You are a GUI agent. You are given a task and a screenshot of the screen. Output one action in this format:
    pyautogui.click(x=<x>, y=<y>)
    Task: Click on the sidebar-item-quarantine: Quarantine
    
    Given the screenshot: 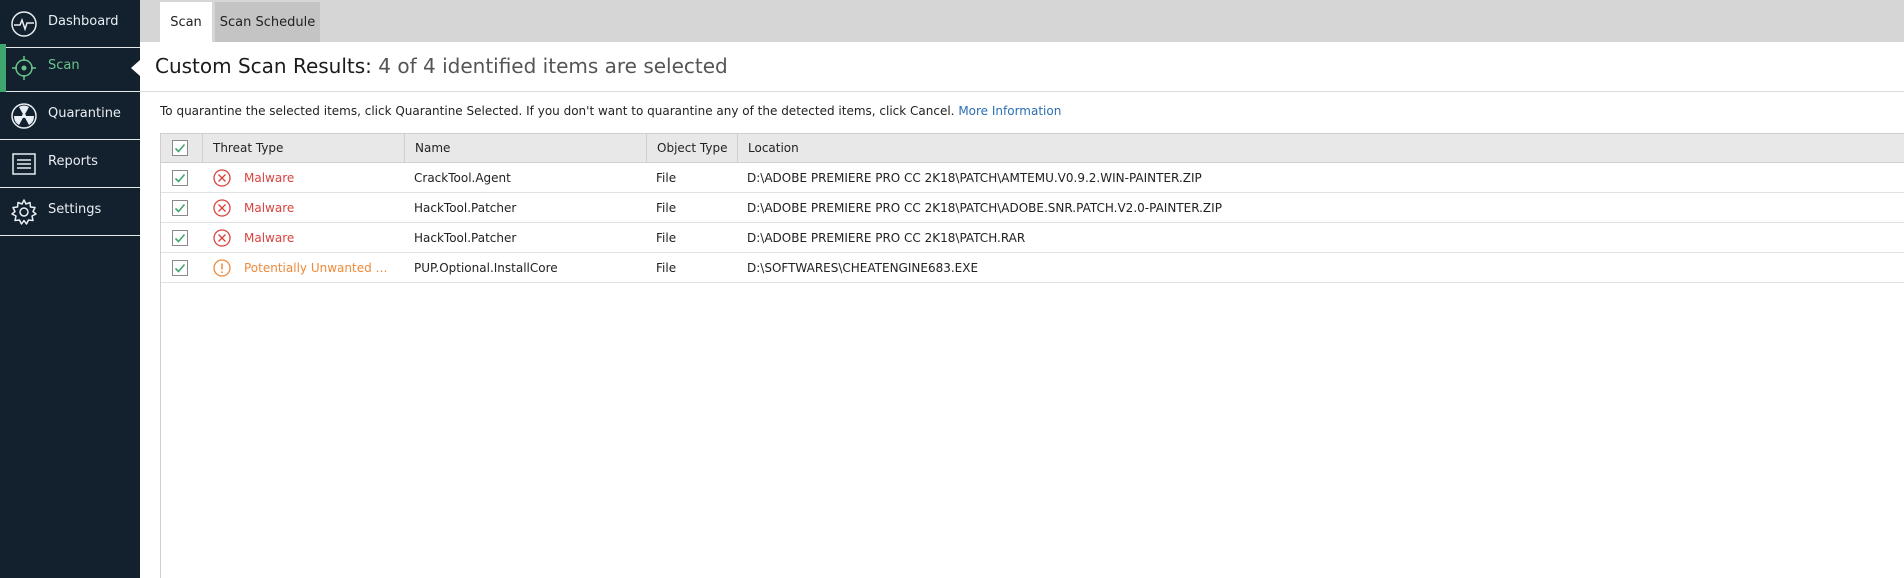 What is the action you would take?
    pyautogui.click(x=70, y=116)
    